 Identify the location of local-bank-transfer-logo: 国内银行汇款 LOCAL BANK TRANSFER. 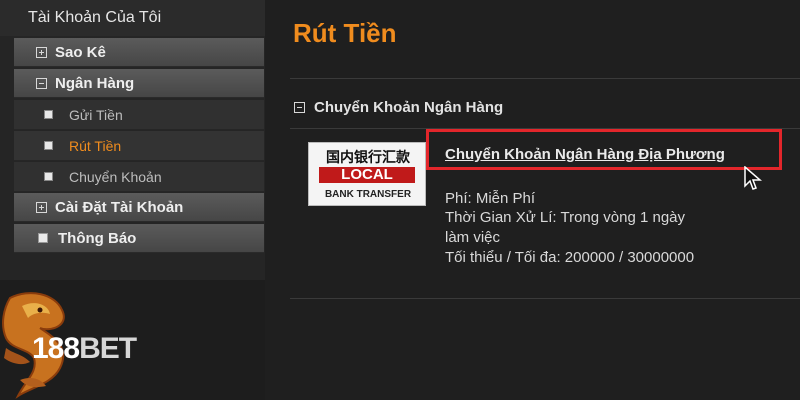
(367, 174).